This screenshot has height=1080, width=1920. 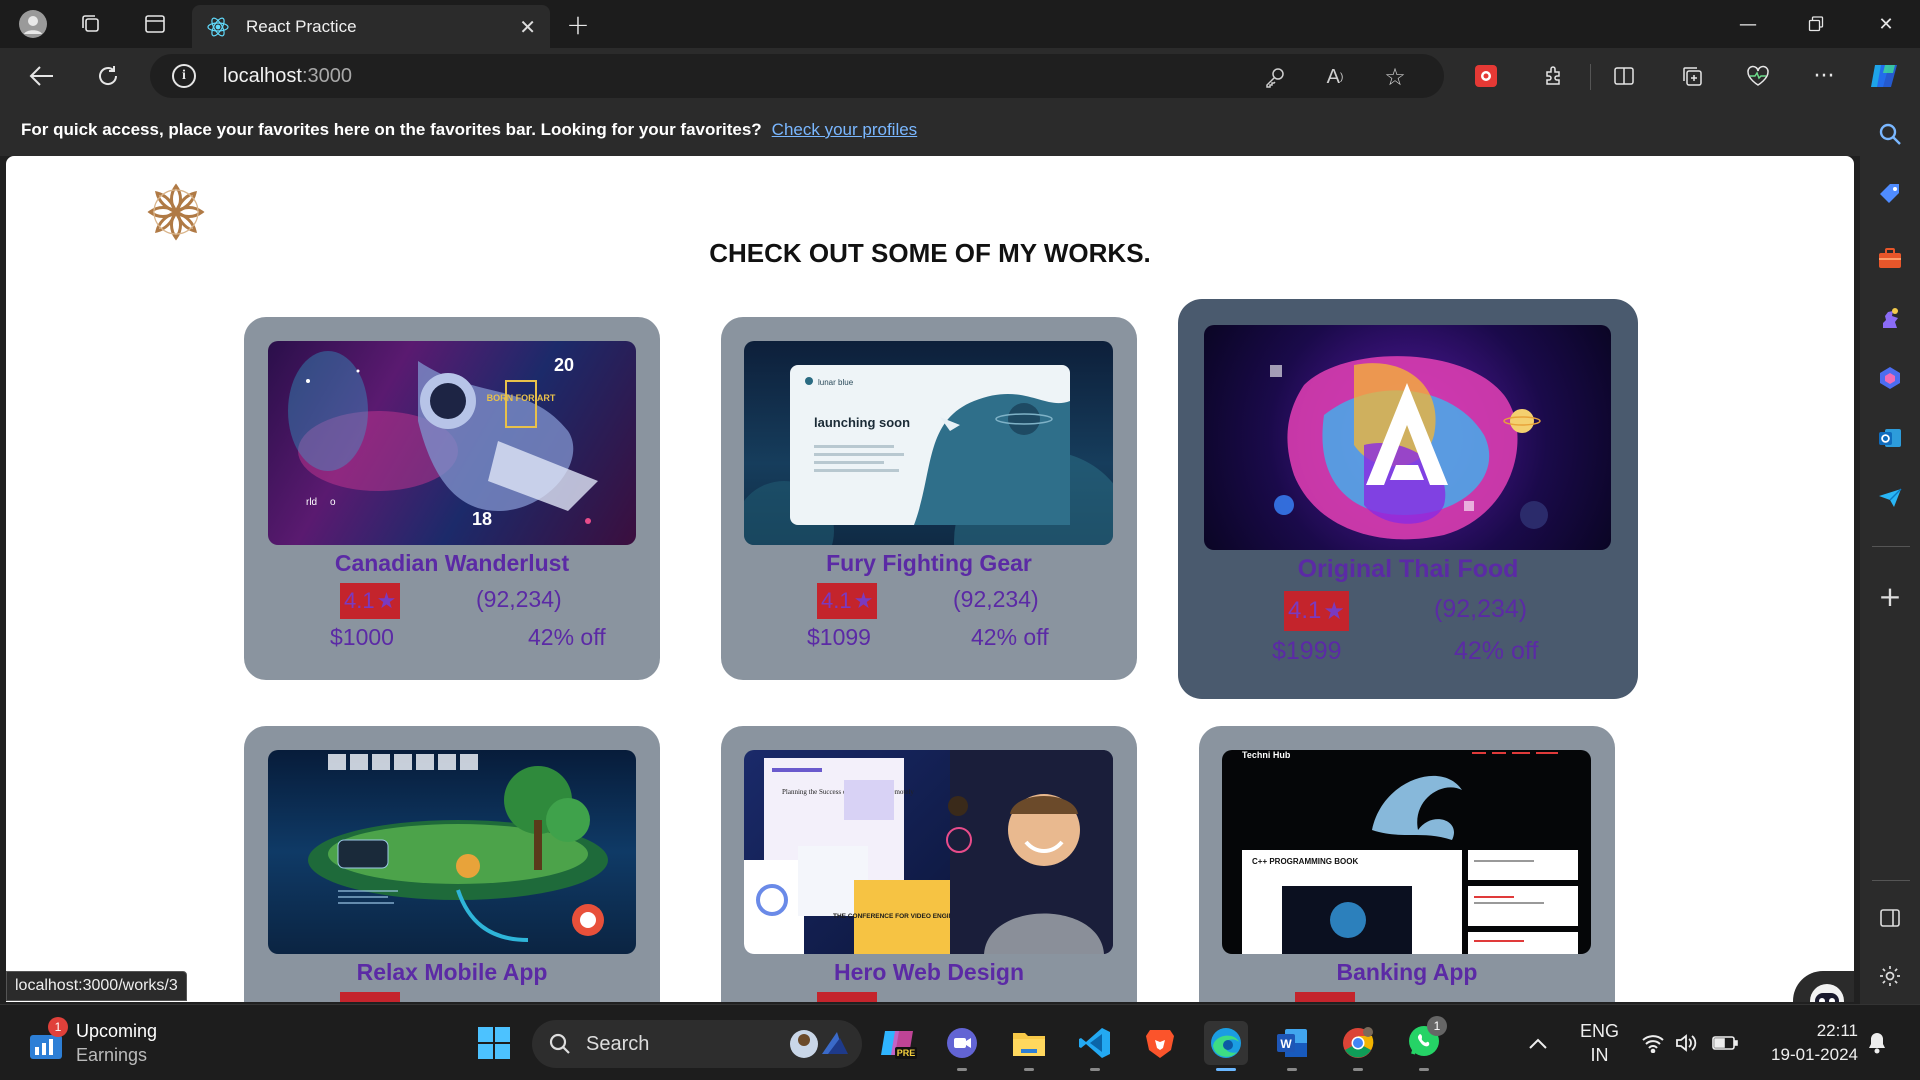 What do you see at coordinates (96, 986) in the screenshot?
I see `link-status-url: localhost:3000/works/3` at bounding box center [96, 986].